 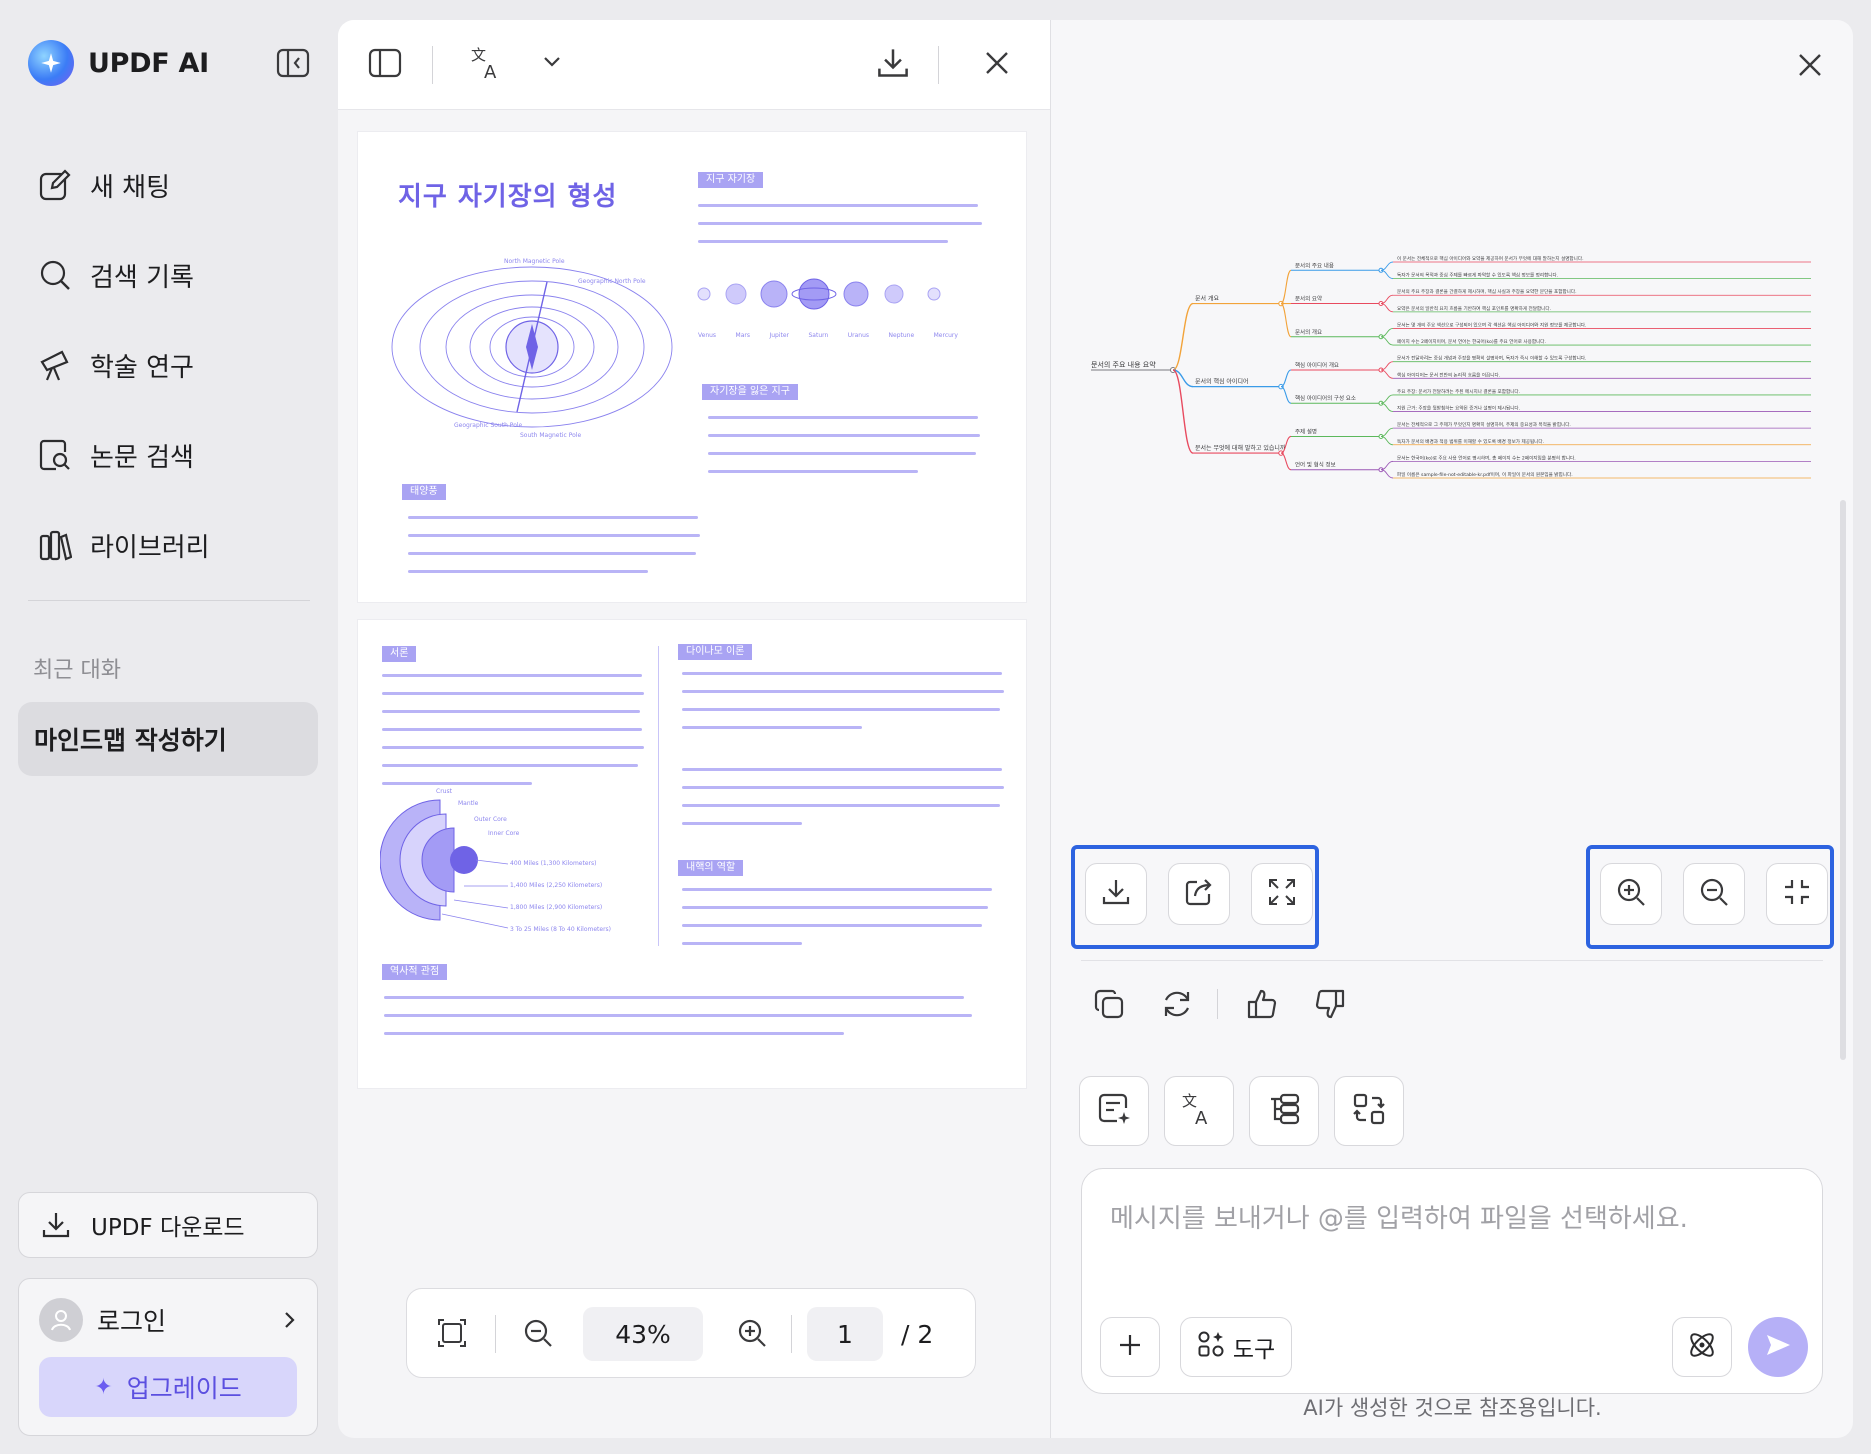 I want to click on compare-tool-button, so click(x=1369, y=1111).